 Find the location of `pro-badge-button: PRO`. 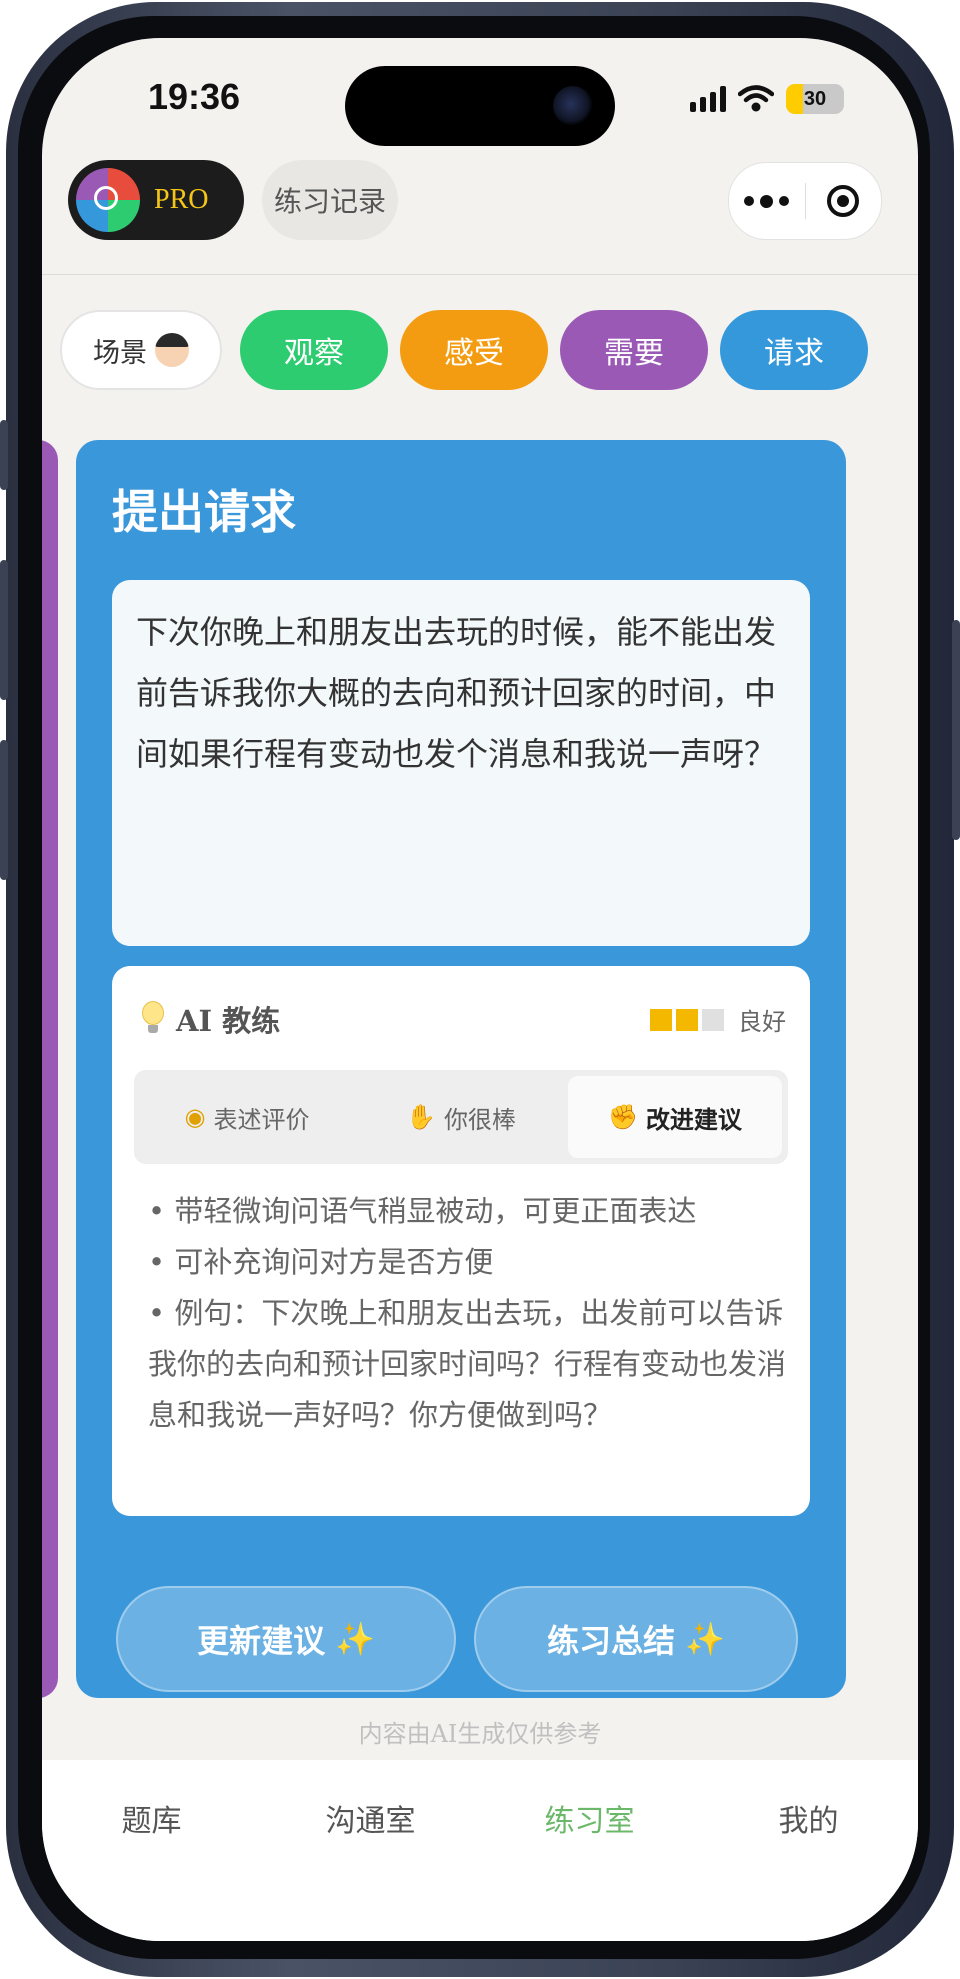

pro-badge-button: PRO is located at coordinates (156, 200).